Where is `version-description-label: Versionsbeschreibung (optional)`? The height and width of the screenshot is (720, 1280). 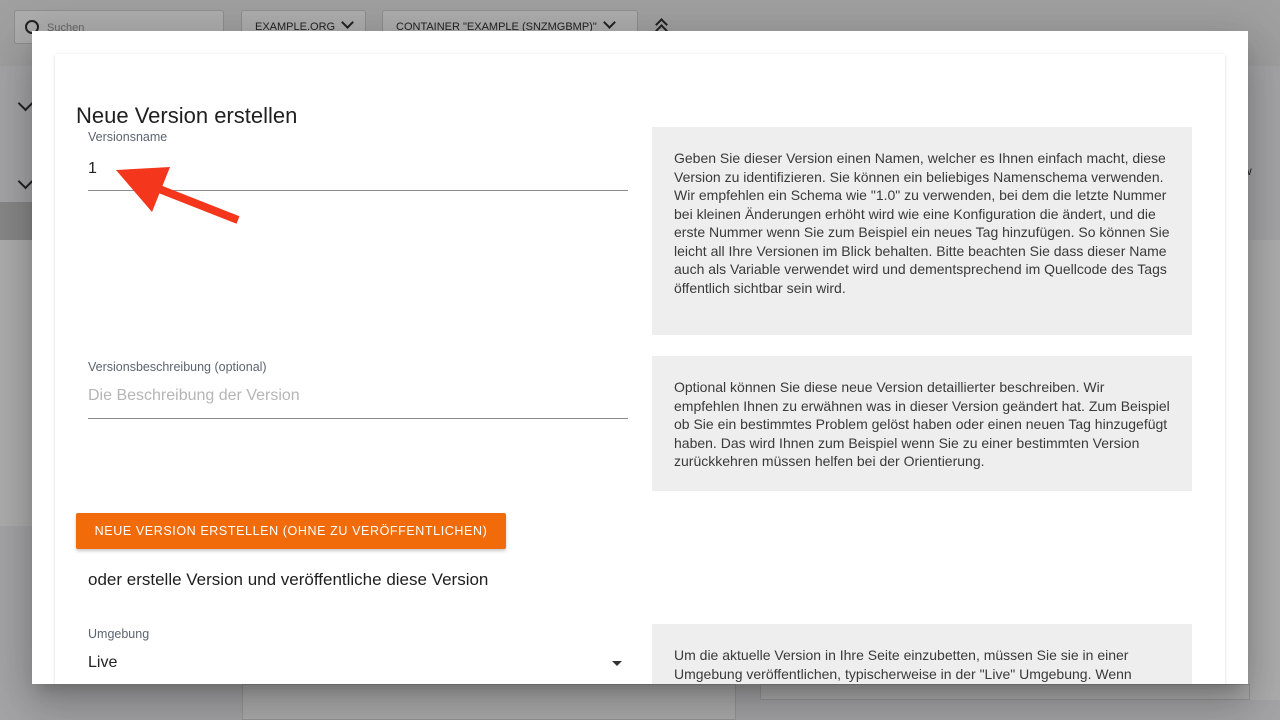
version-description-label: Versionsbeschreibung (optional) is located at coordinates (177, 367).